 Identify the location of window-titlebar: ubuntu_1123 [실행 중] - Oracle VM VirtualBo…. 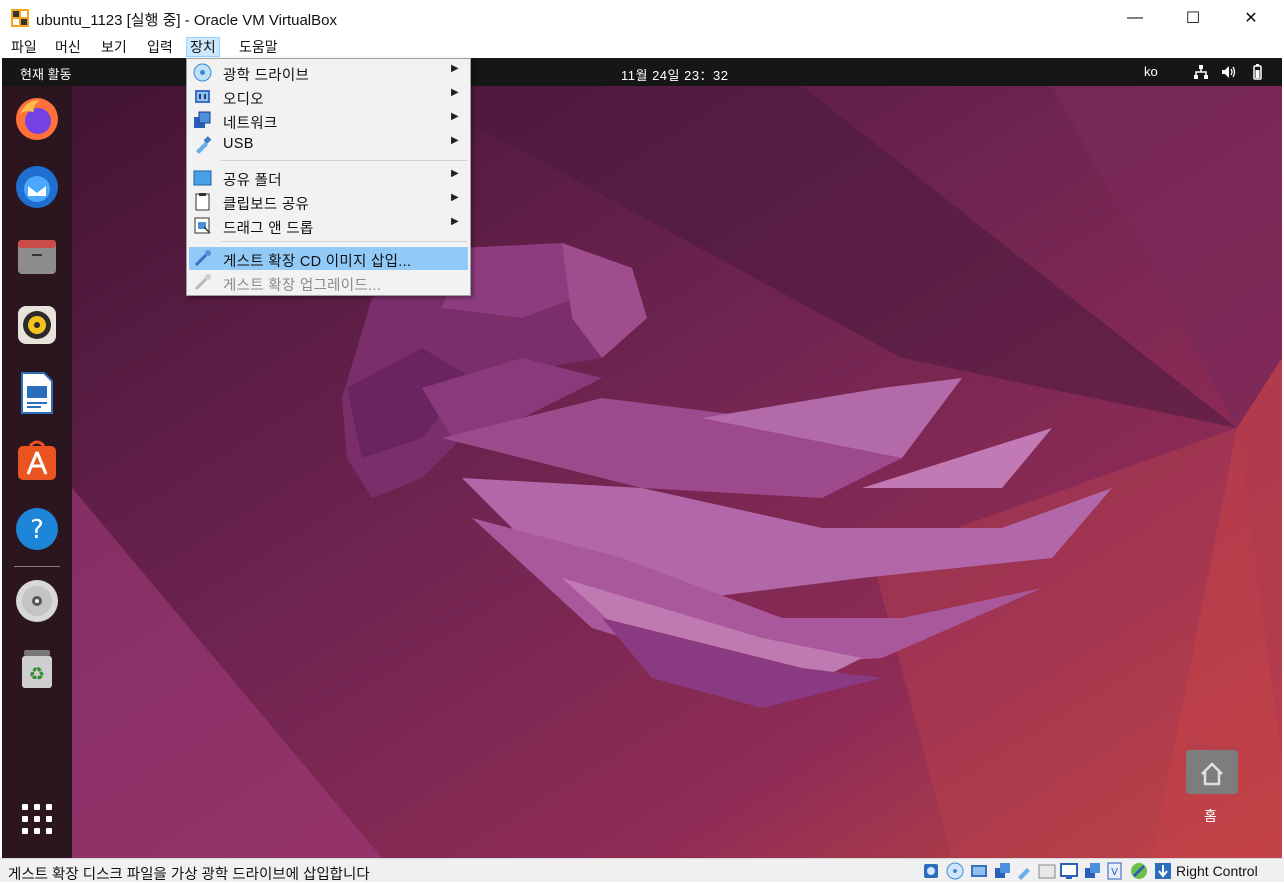
(642, 18).